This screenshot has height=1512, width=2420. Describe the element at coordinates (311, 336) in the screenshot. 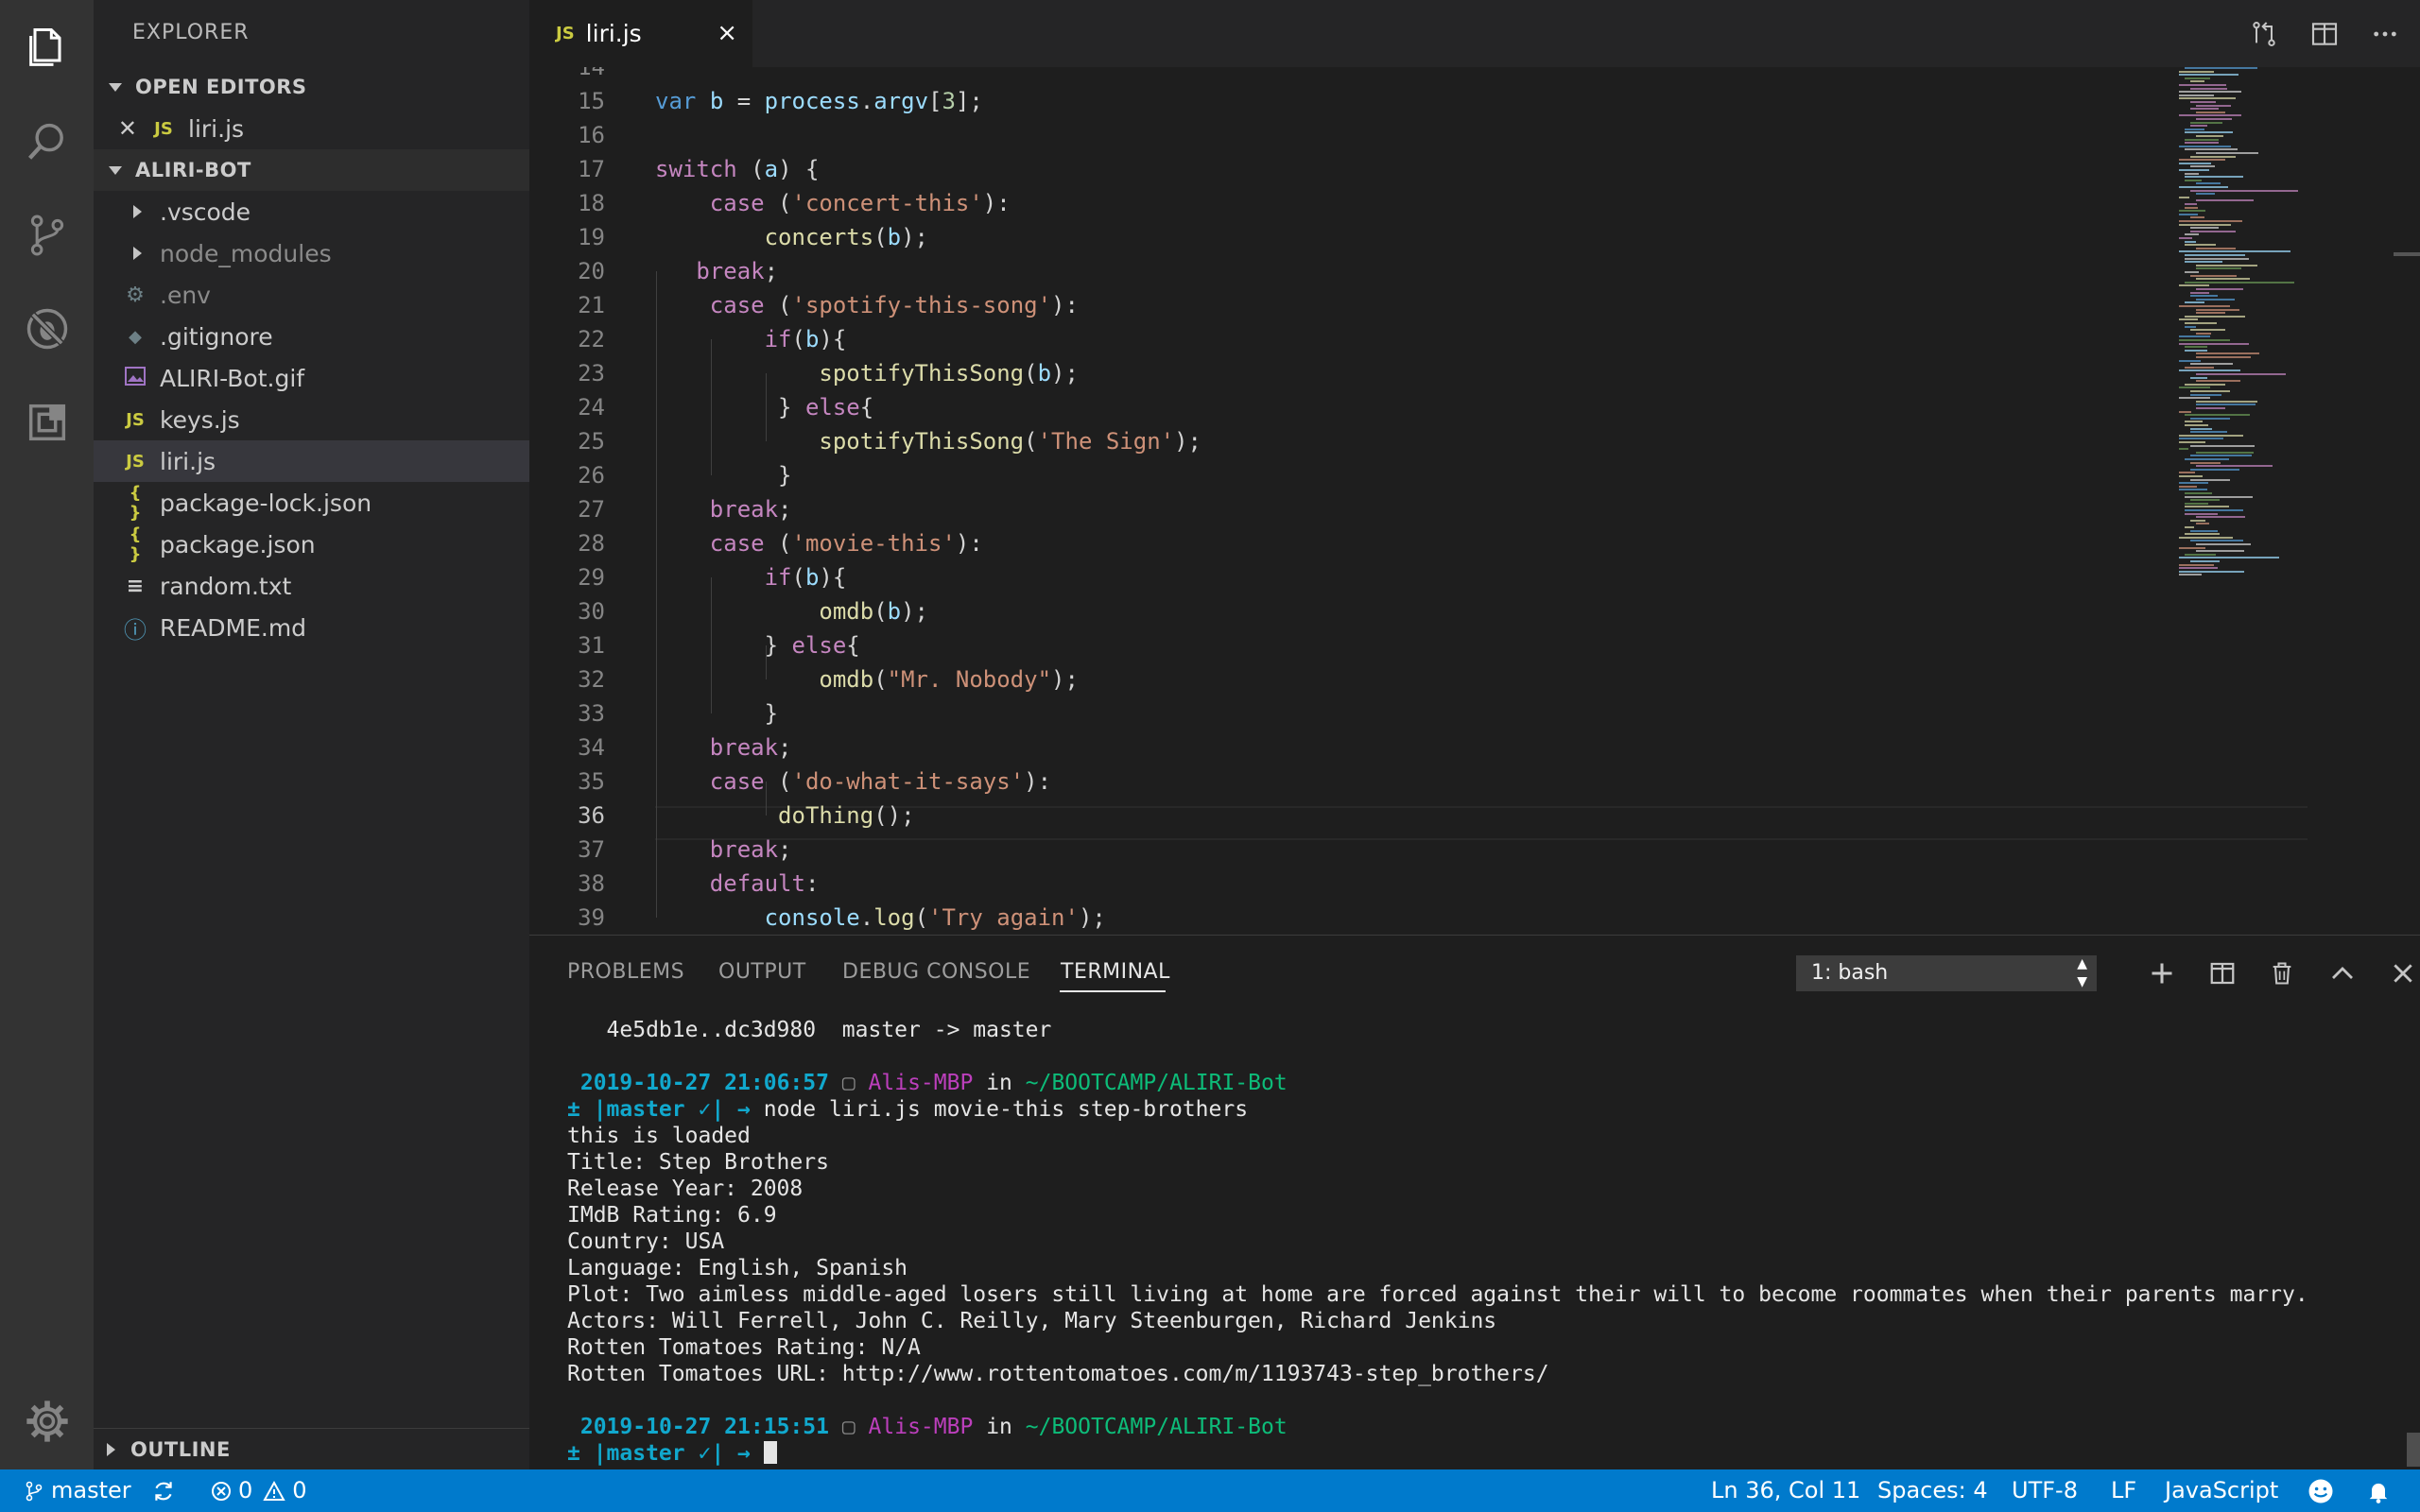

I see `tree-file-gitignore: ◆ .gitignore` at that location.